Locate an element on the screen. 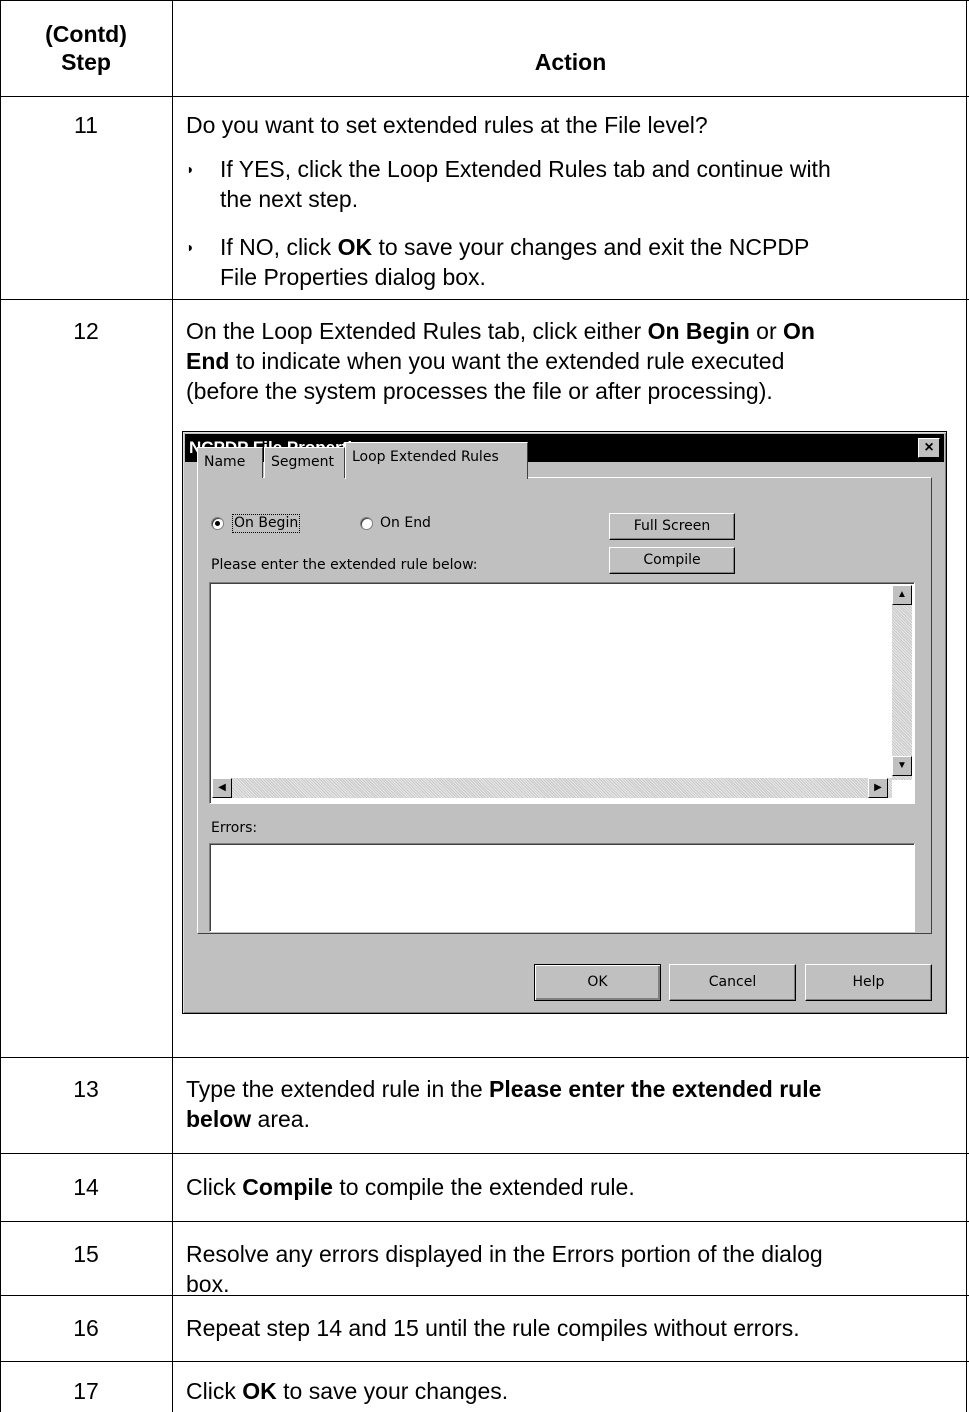 The image size is (969, 1412). step-header: (Contd) Step is located at coordinates (86, 48).